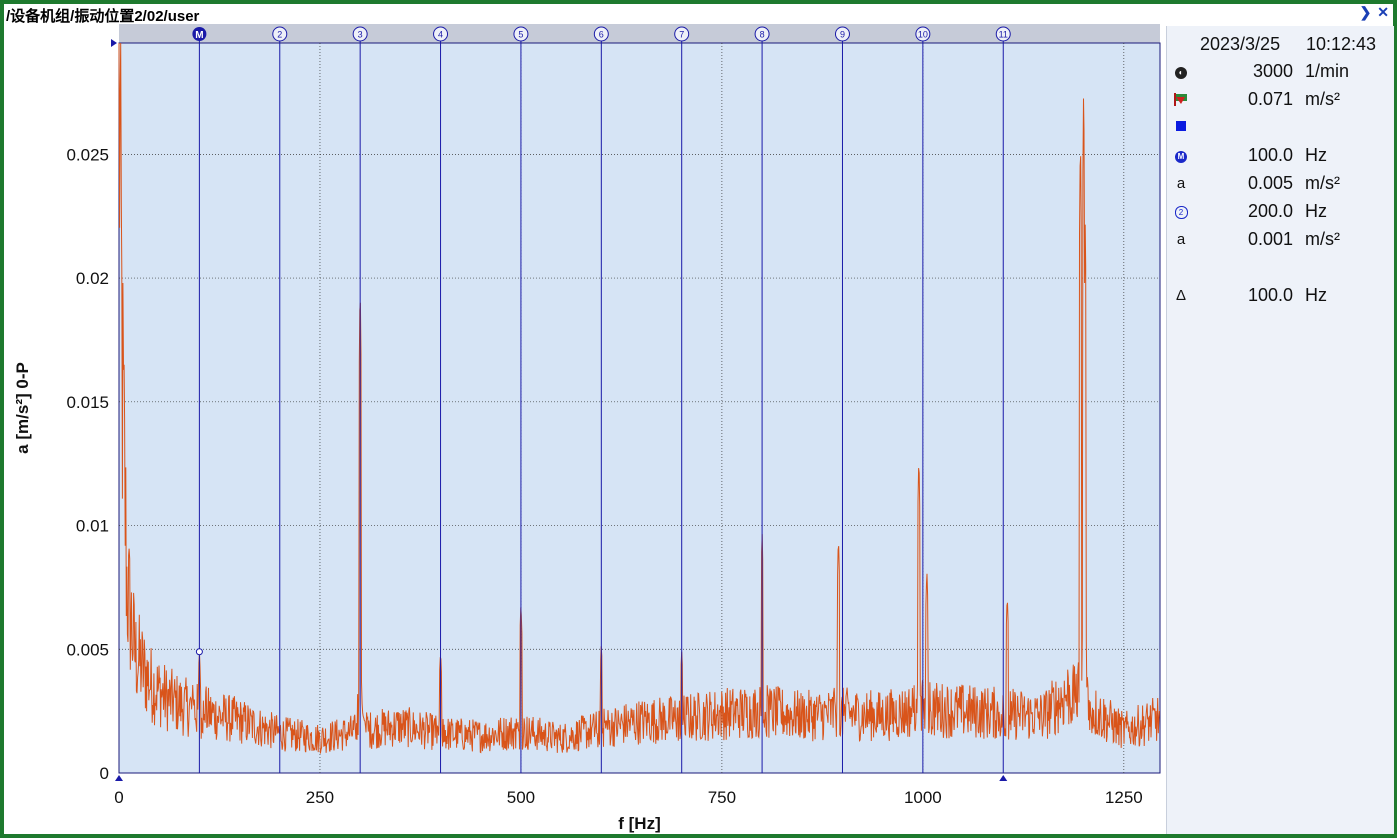 The image size is (1397, 838). What do you see at coordinates (92, 526) in the screenshot?
I see `y-tick-label: 0.01` at bounding box center [92, 526].